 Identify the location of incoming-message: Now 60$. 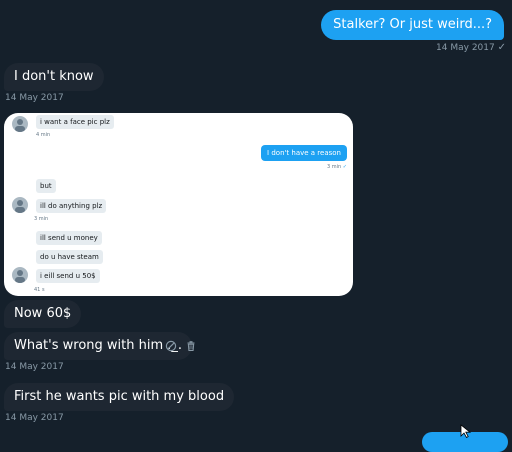
(43, 314).